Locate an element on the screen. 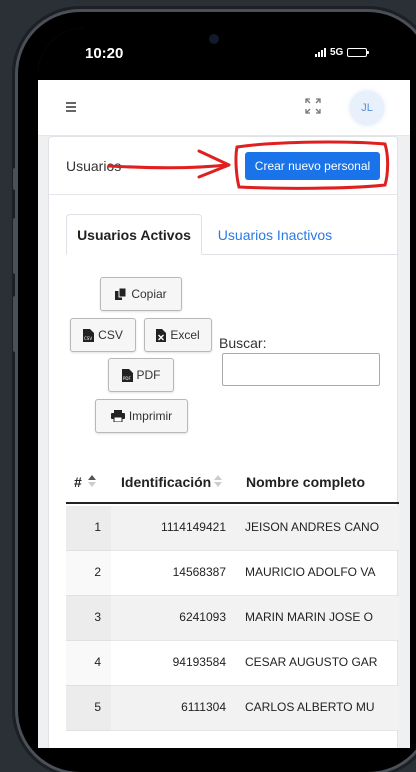  signal-icon is located at coordinates (320, 52).